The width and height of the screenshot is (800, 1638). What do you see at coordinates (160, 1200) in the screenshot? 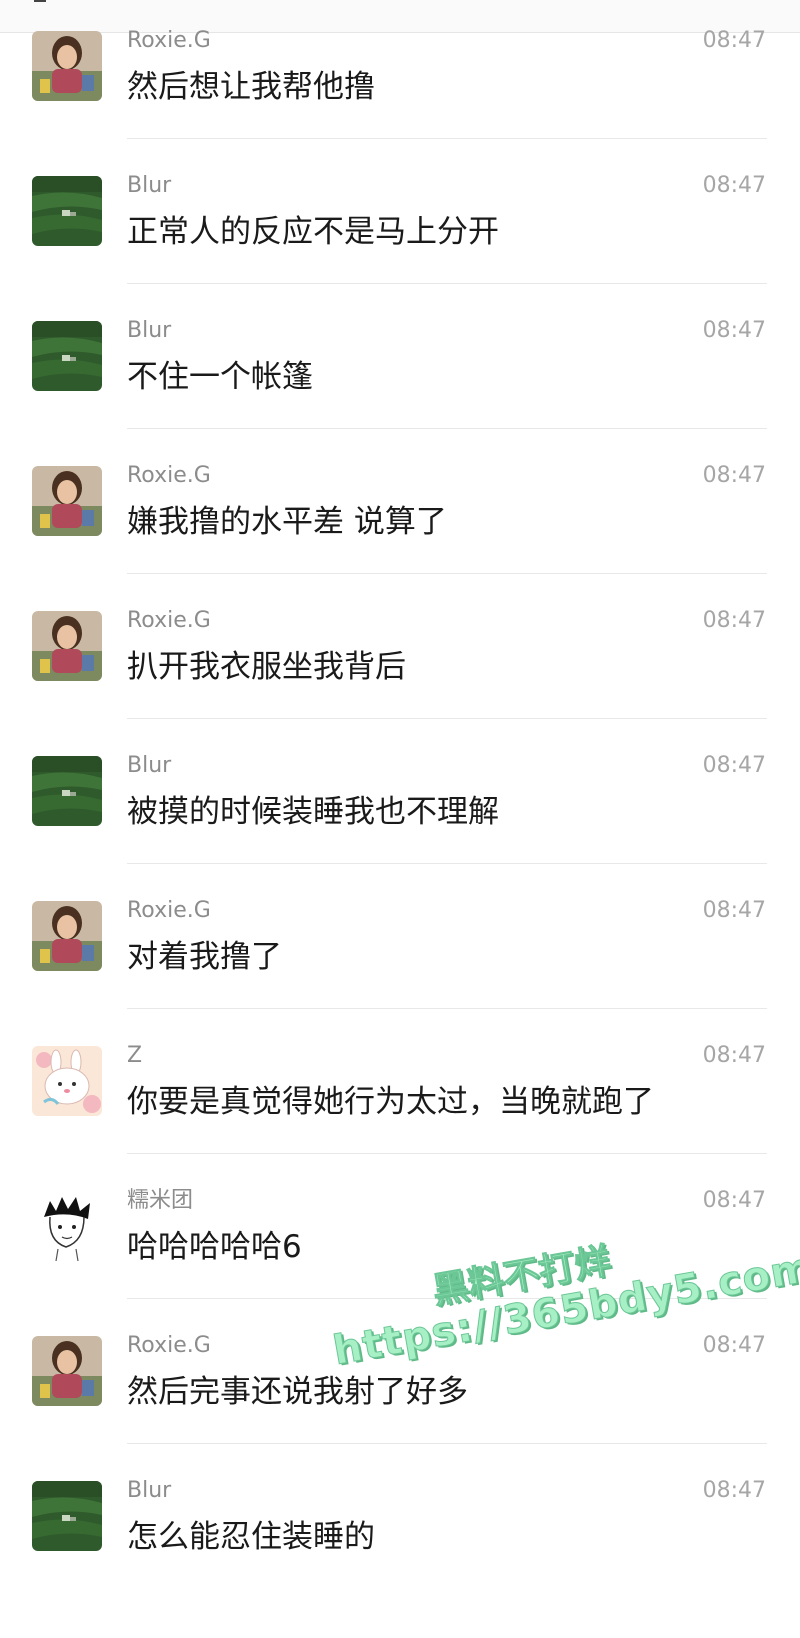
I see `sender-name: 糯米团` at bounding box center [160, 1200].